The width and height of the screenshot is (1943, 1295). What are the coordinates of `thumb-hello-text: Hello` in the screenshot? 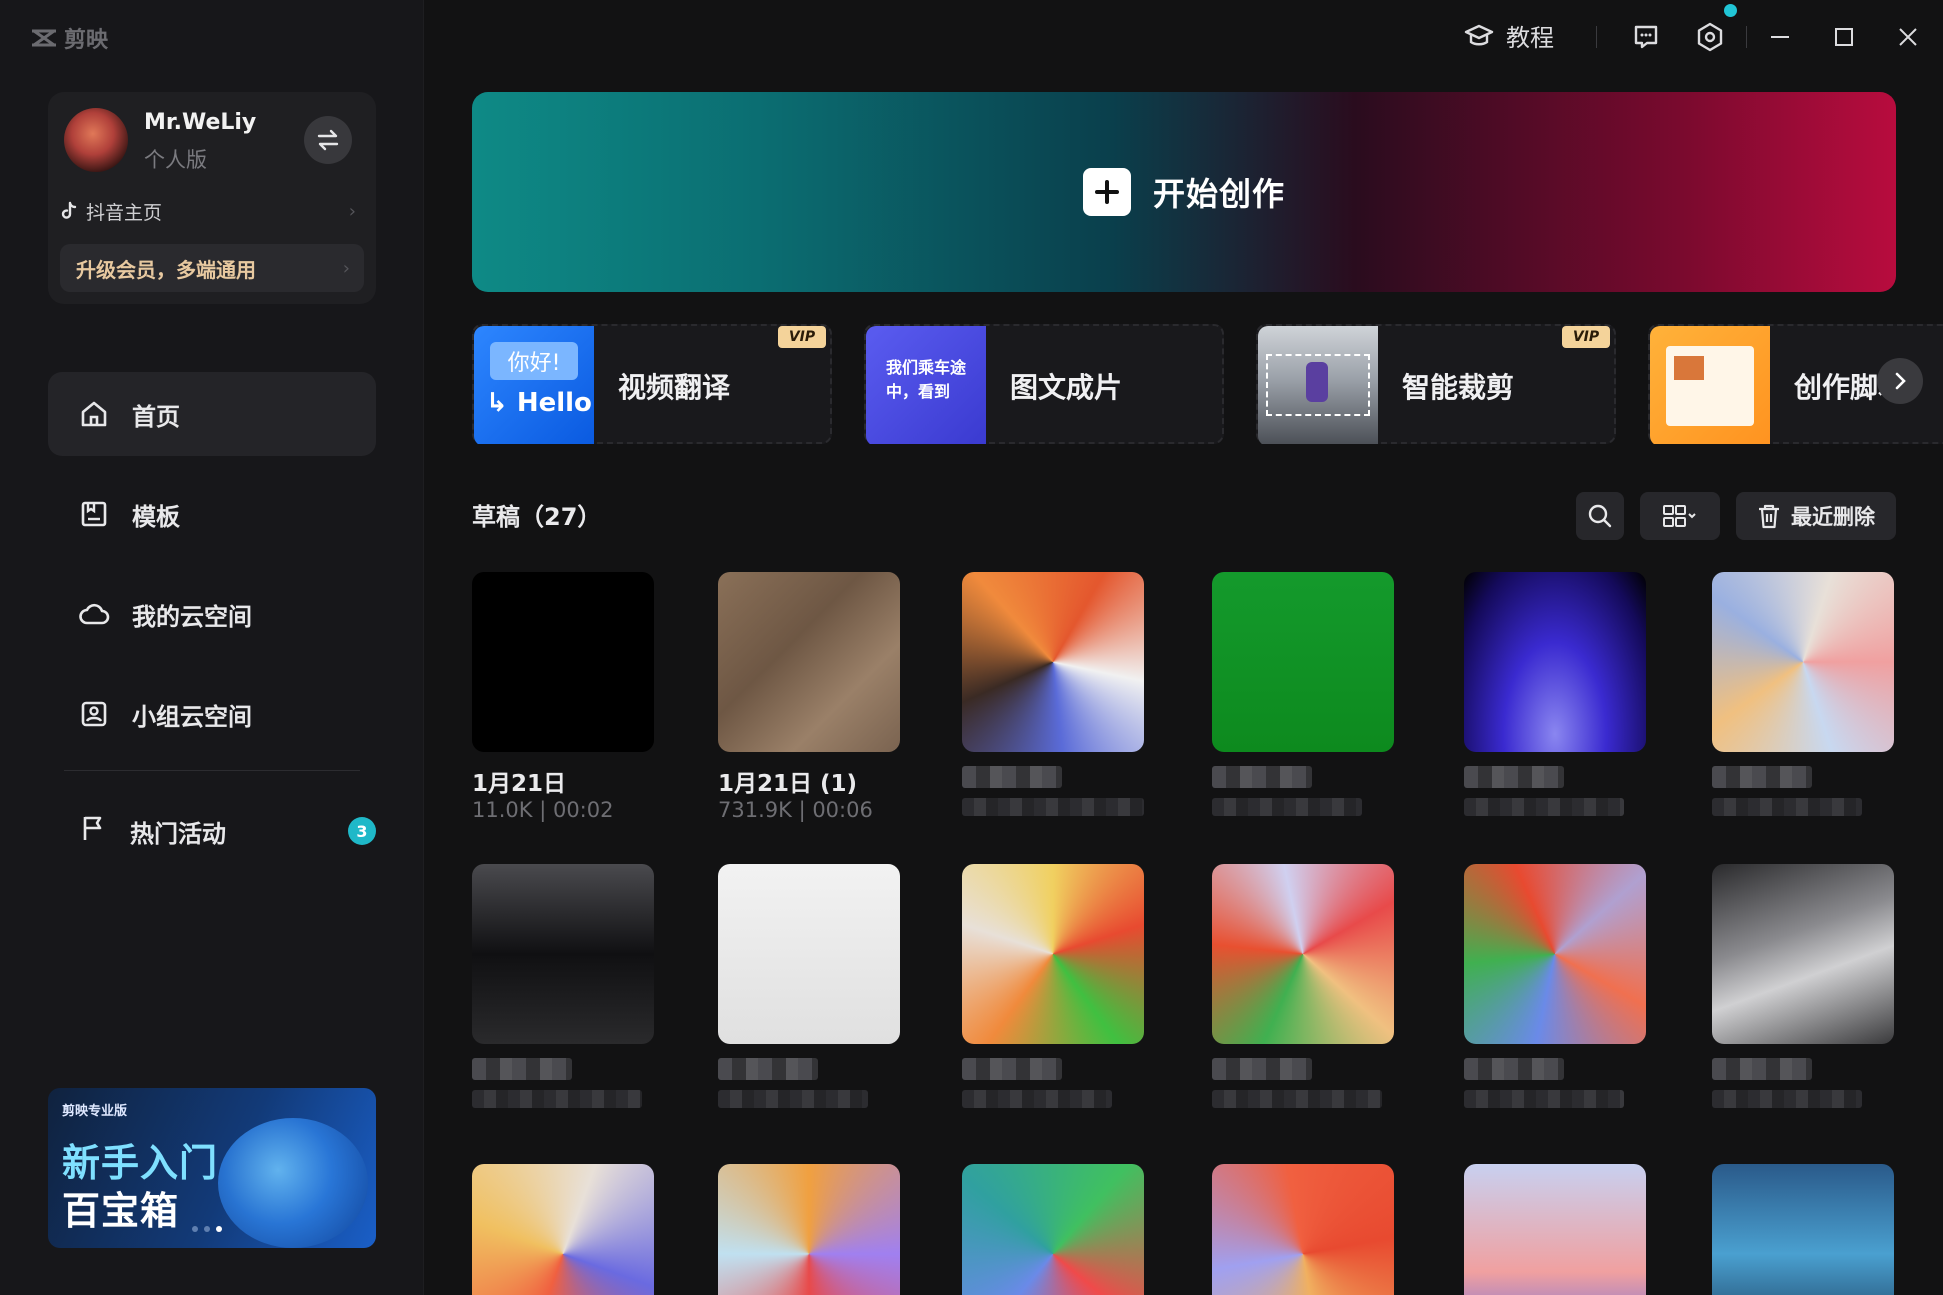 It's located at (554, 403).